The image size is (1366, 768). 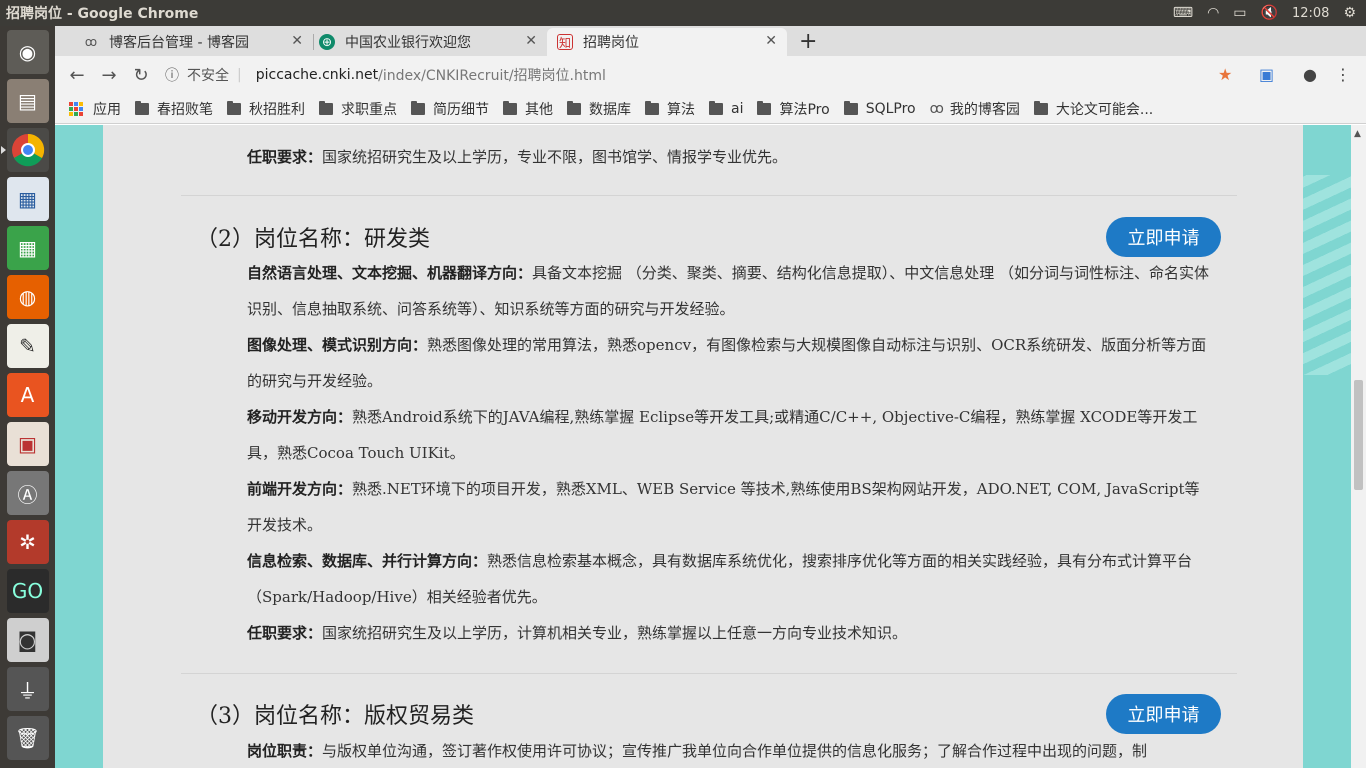 I want to click on apps-grid-icon, so click(x=76, y=108).